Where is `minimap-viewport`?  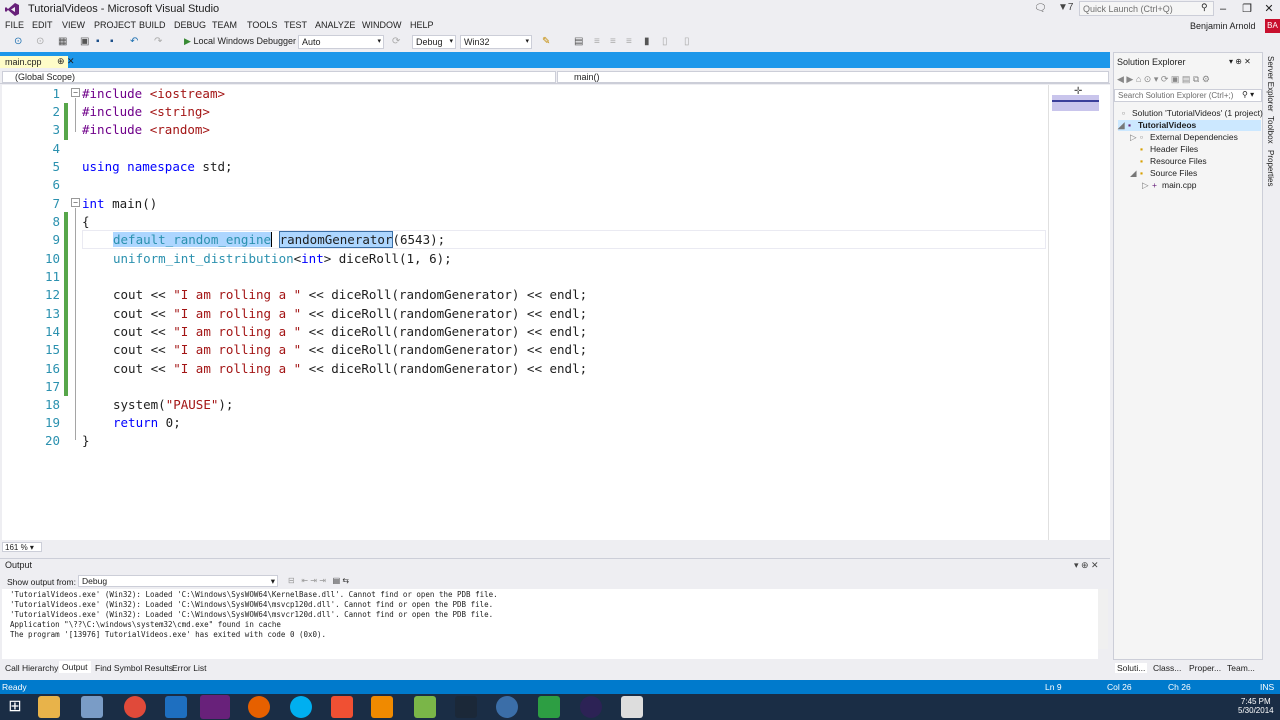 minimap-viewport is located at coordinates (1075, 103).